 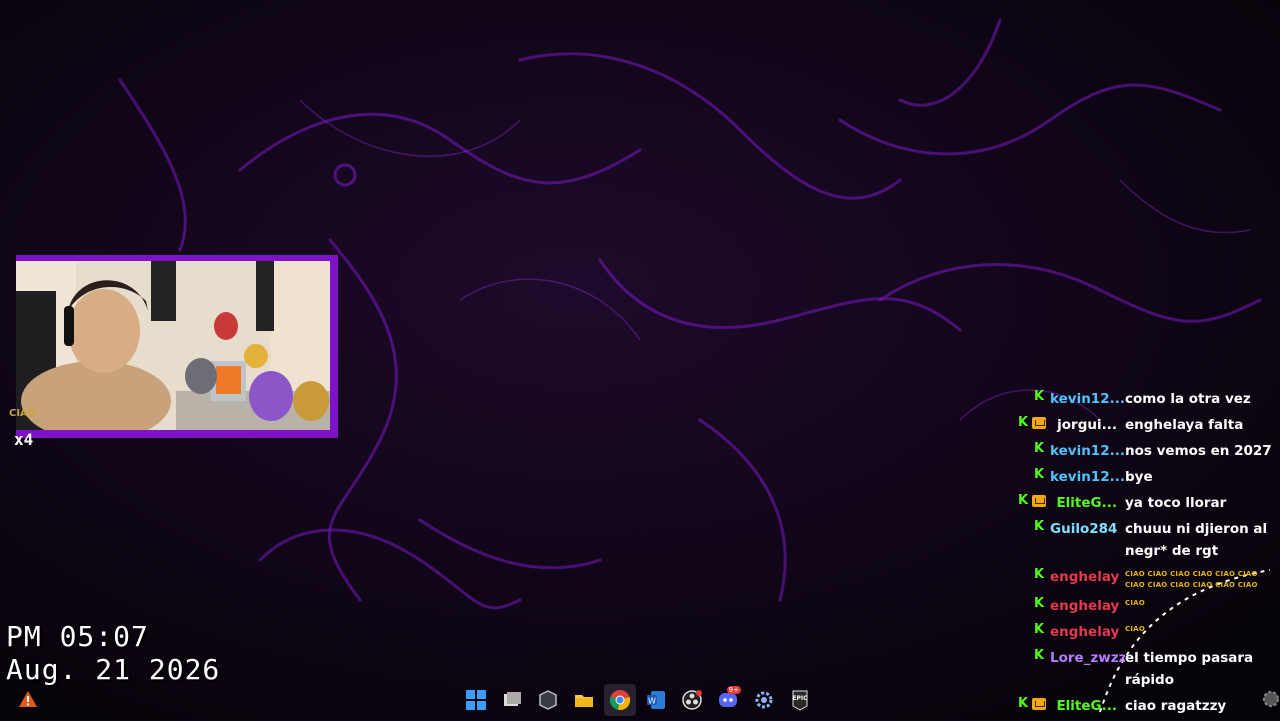 What do you see at coordinates (476, 700) in the screenshot?
I see `windows-start-icon` at bounding box center [476, 700].